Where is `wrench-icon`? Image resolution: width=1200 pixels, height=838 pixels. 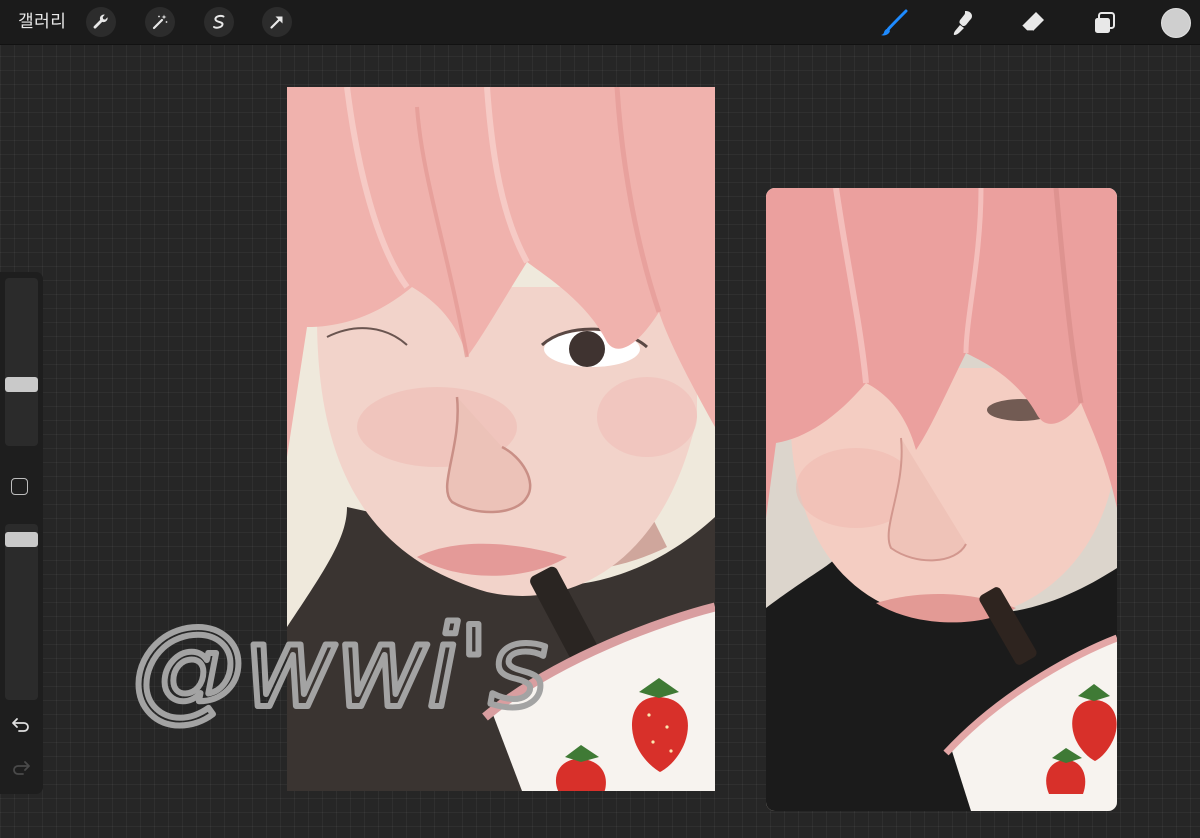 wrench-icon is located at coordinates (101, 22).